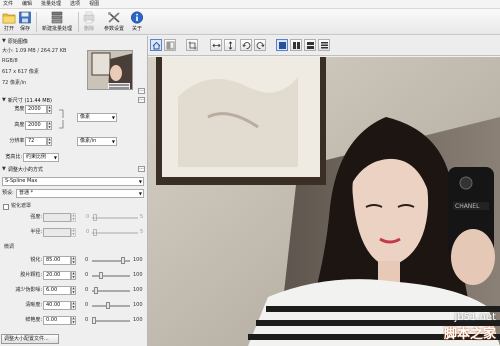  What do you see at coordinates (469, 334) in the screenshot?
I see `watermark-site: 脚本之家` at bounding box center [469, 334].